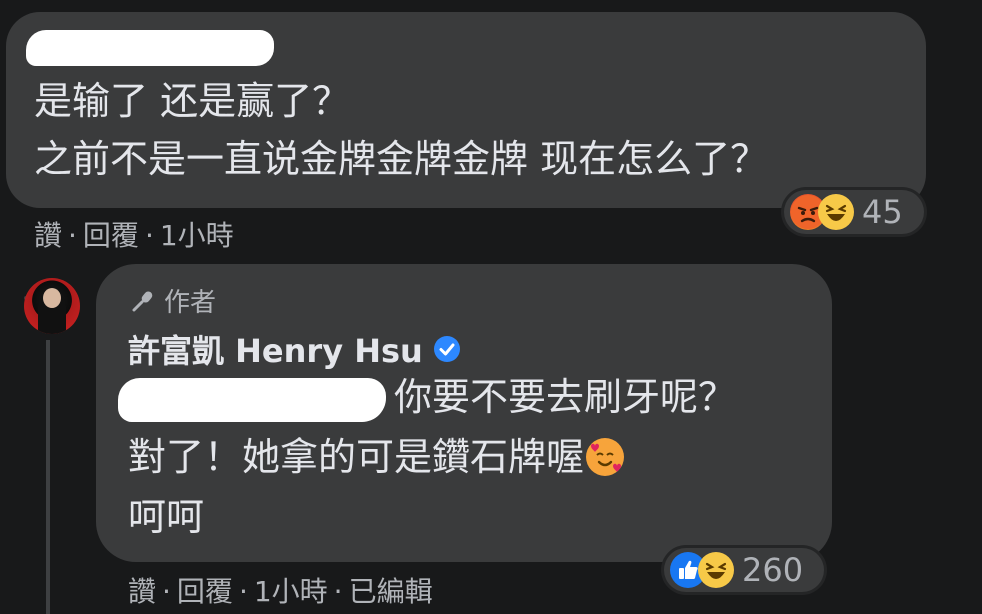  Describe the element at coordinates (48, 477) in the screenshot. I see `thread-line` at that location.